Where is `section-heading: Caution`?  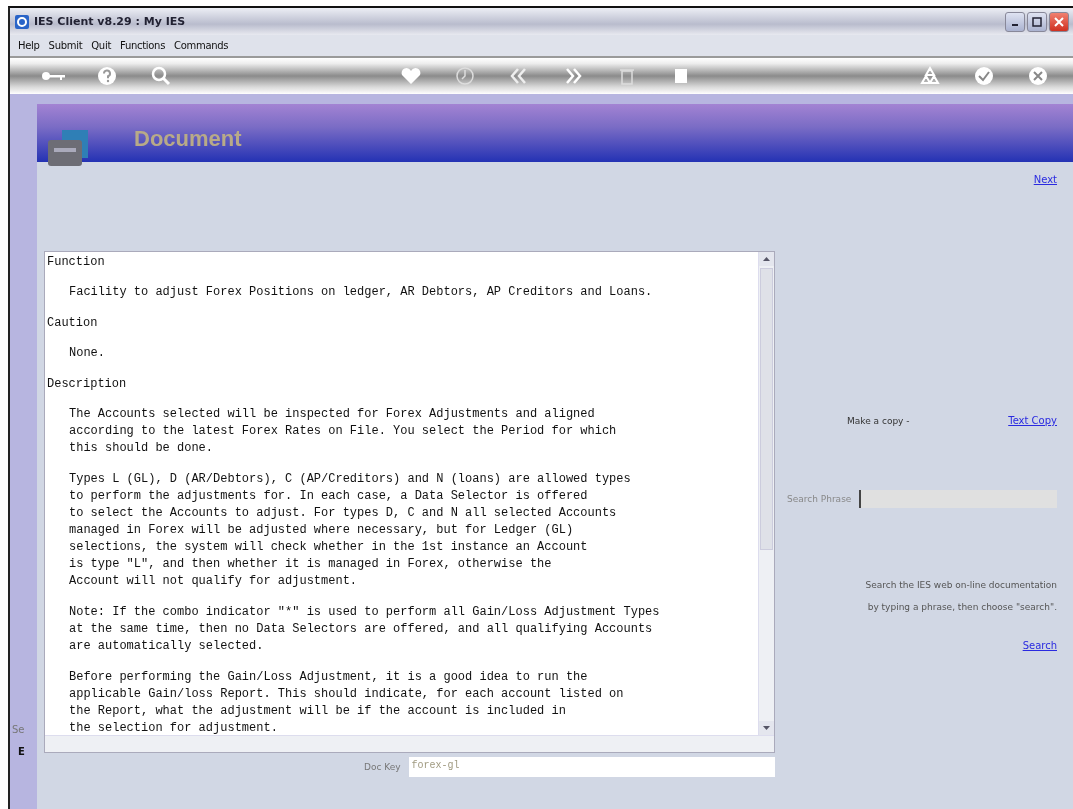
section-heading: Caution is located at coordinates (73, 323).